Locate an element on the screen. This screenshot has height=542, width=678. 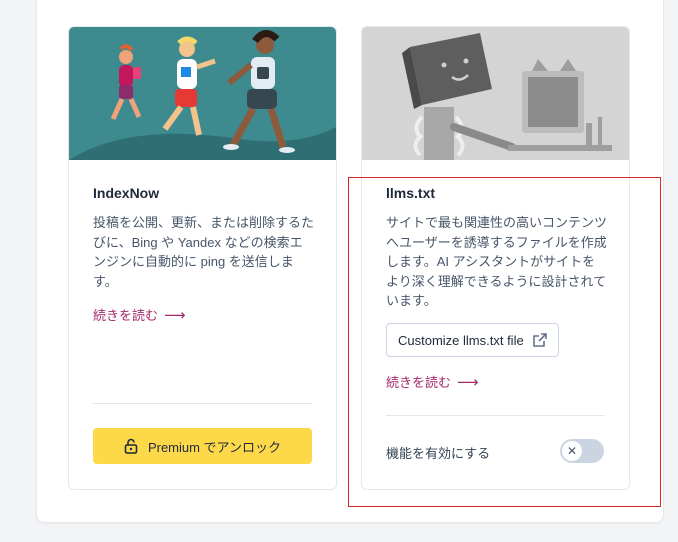
premium-label: Premium でアンロック is located at coordinates (214, 447).